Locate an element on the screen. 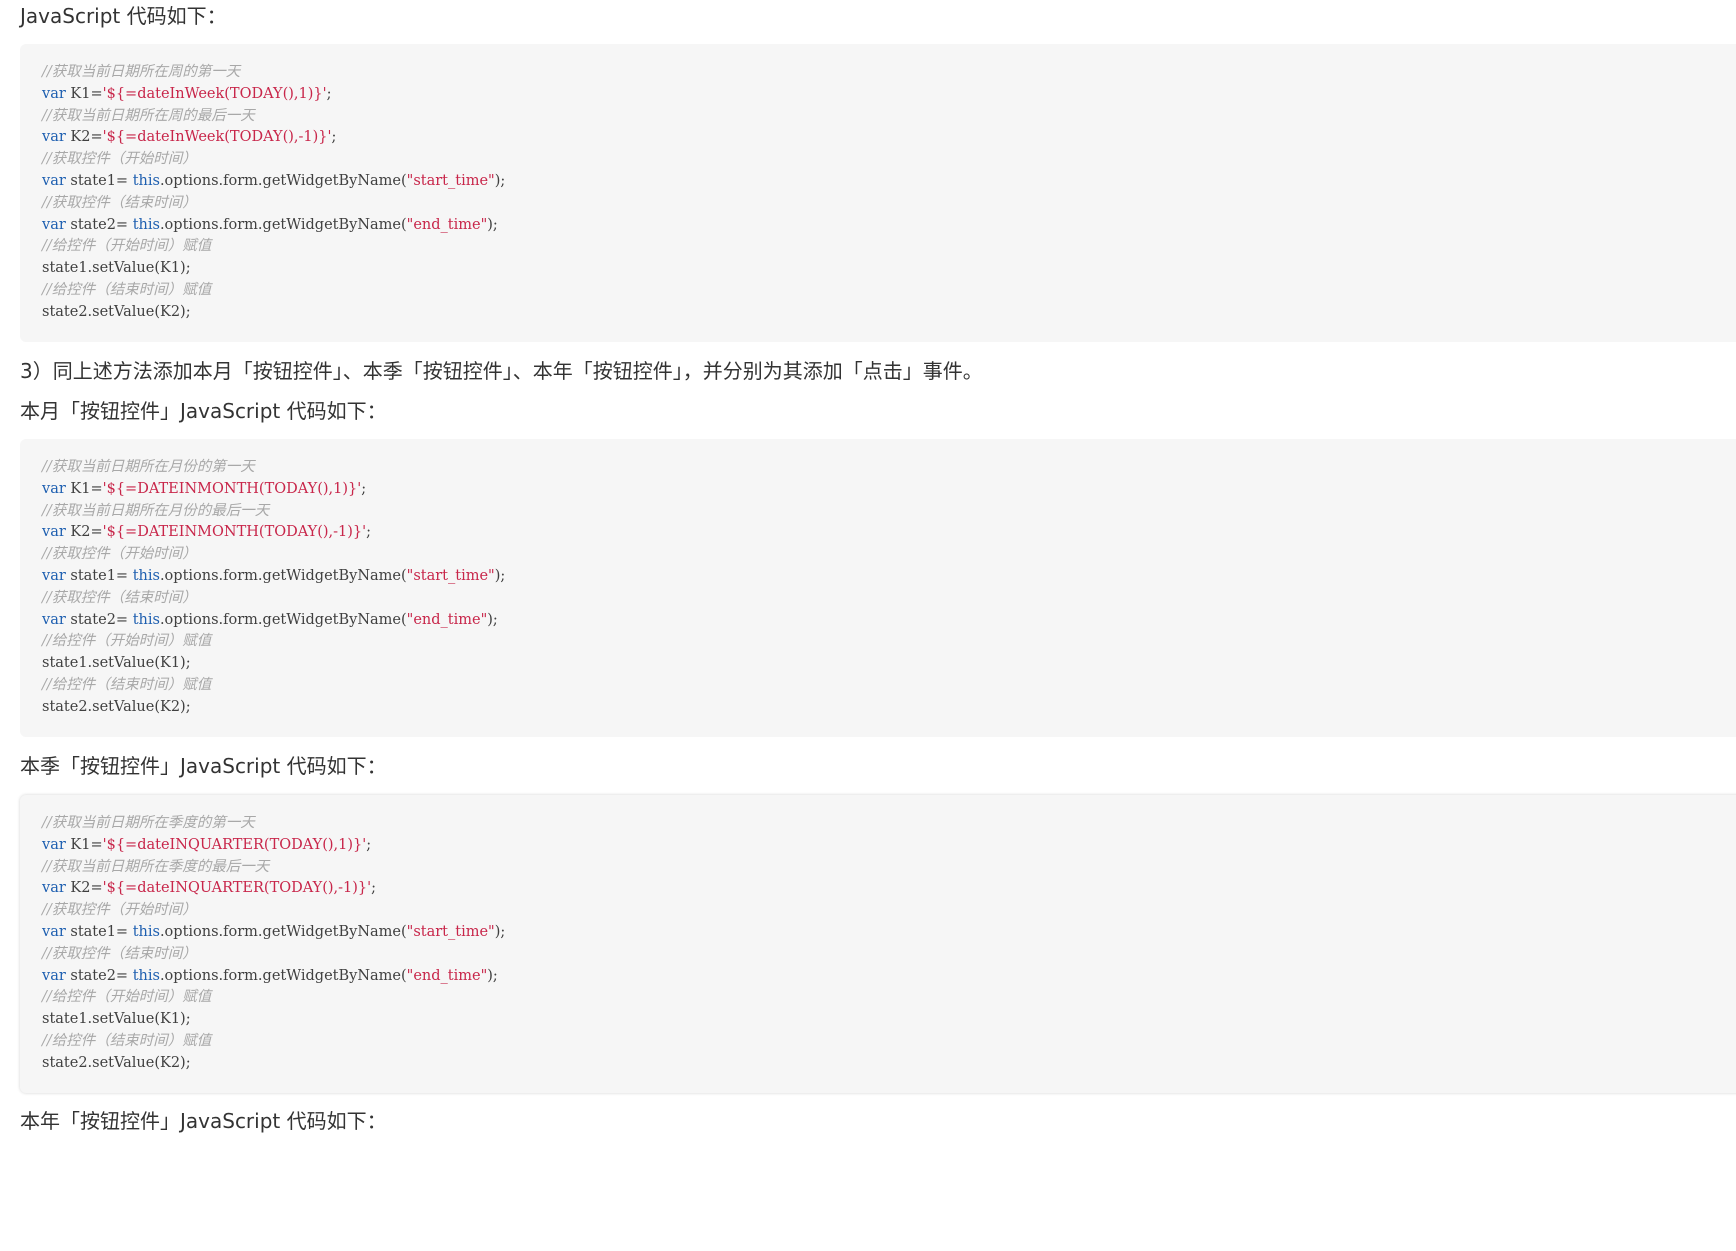 The width and height of the screenshot is (1736, 1251). code-line: //获取当前日期所在周的第一天 is located at coordinates (889, 73).